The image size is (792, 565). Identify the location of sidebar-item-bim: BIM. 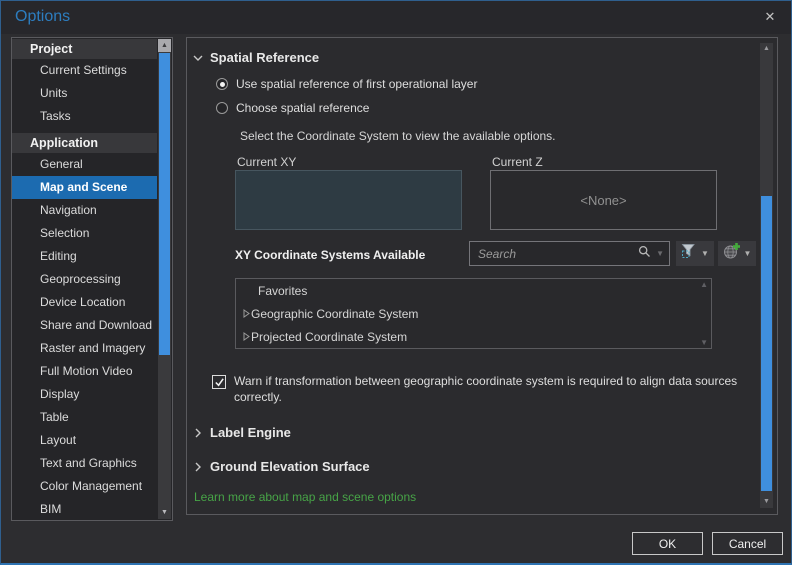
(84, 509).